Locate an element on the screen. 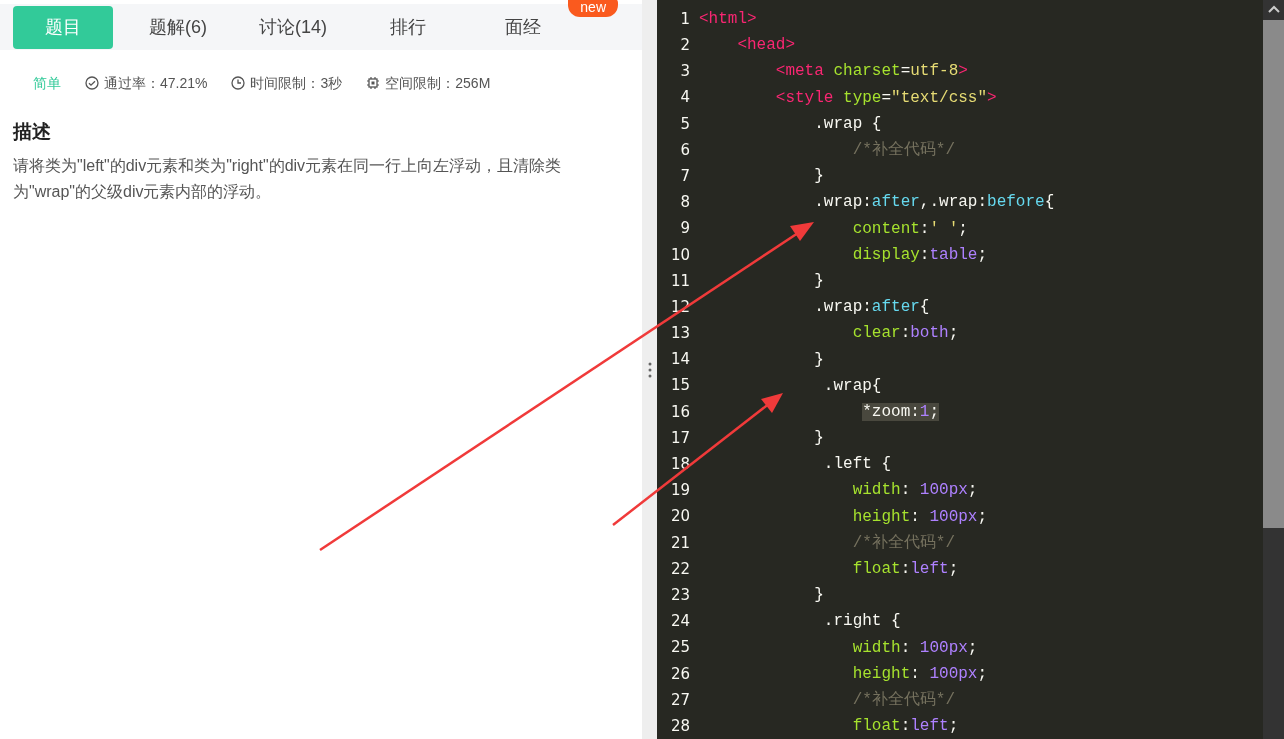 The height and width of the screenshot is (739, 1284). code-line: .left { is located at coordinates (857, 465).